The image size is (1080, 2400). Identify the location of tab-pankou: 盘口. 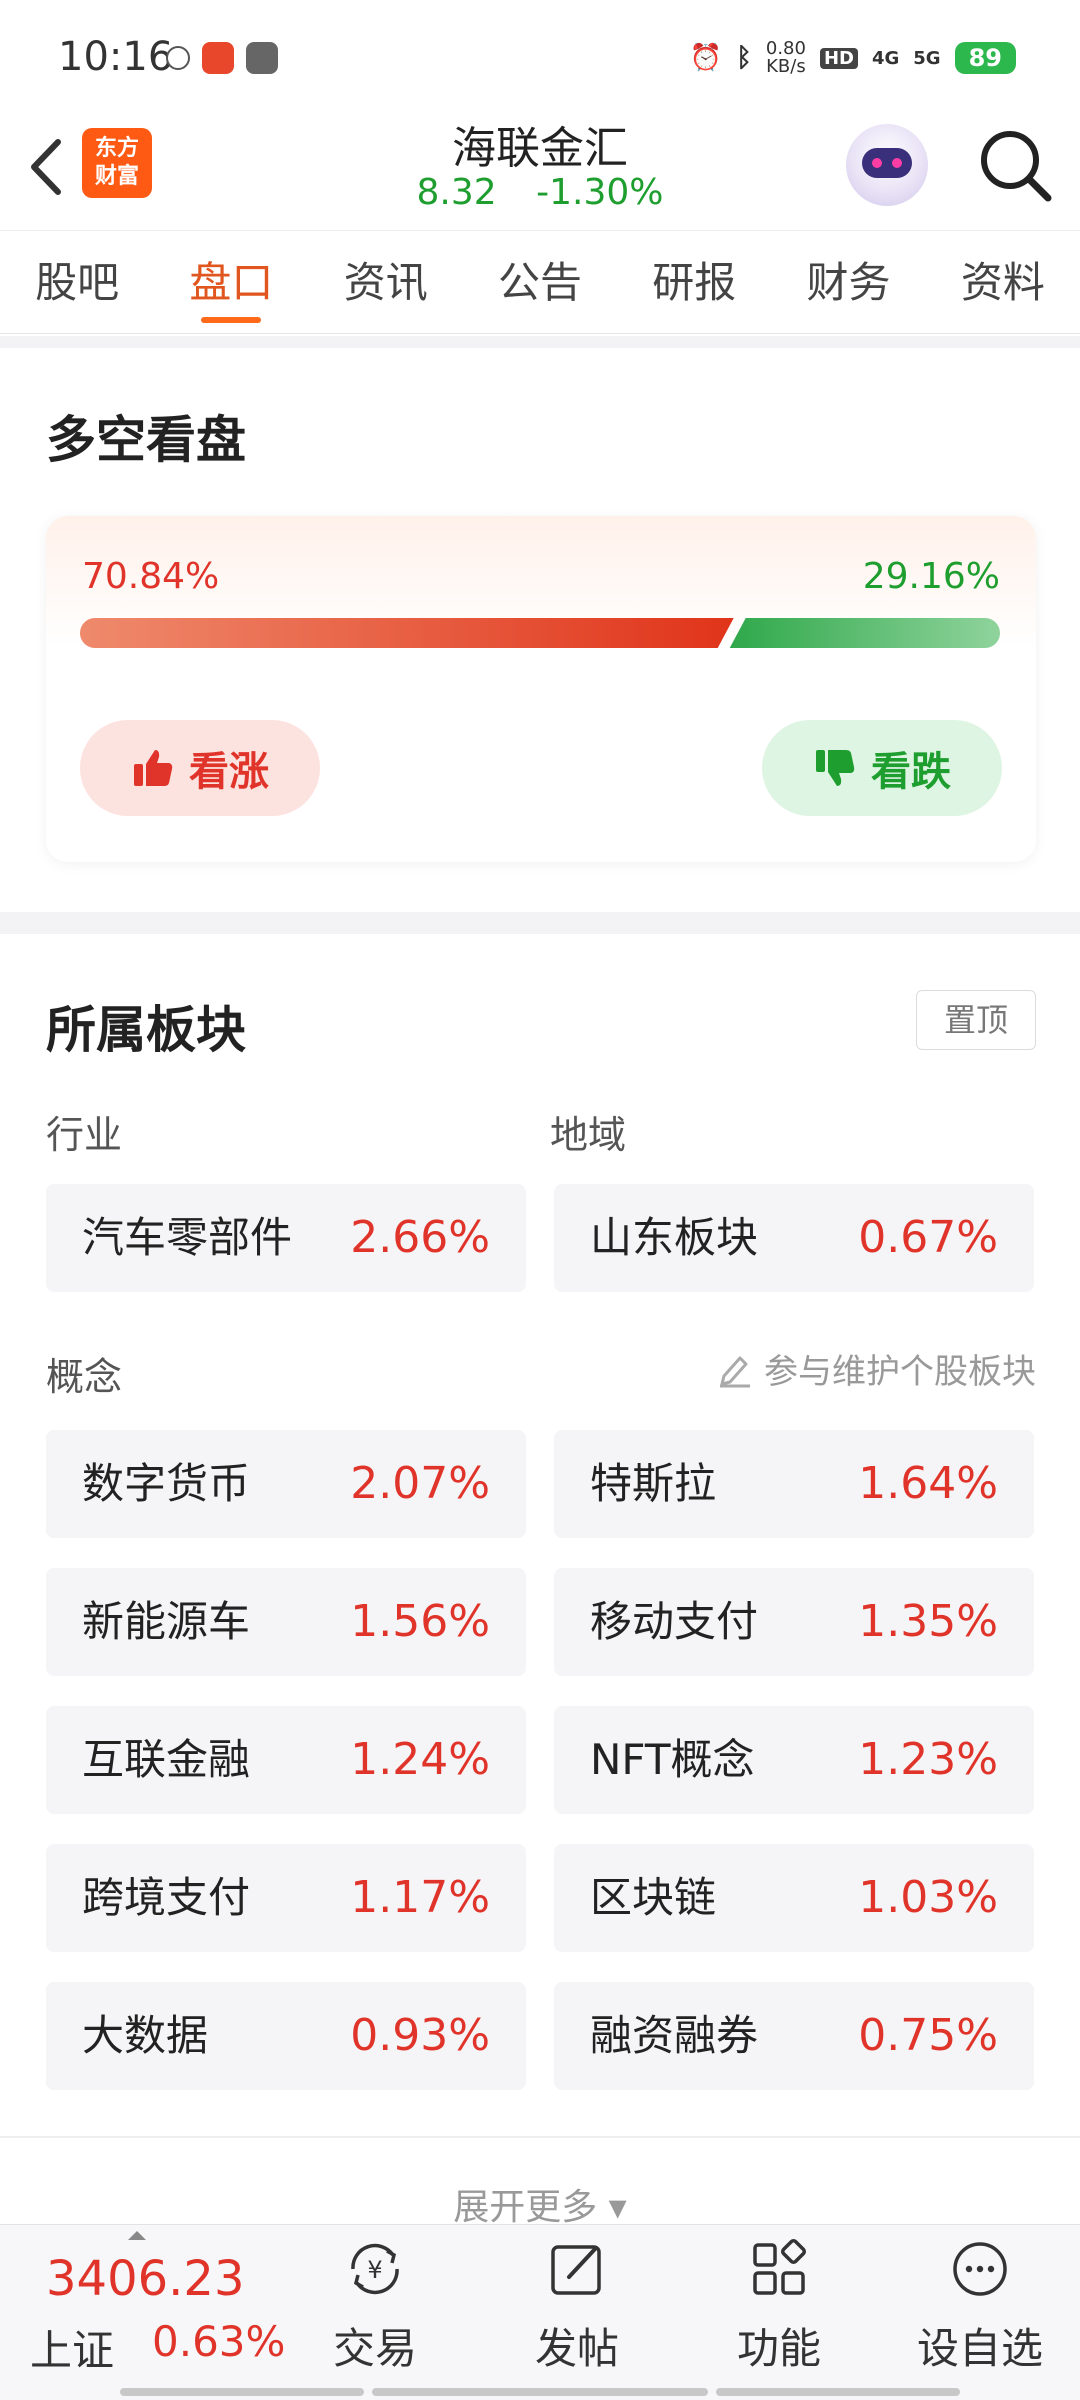
(231, 282).